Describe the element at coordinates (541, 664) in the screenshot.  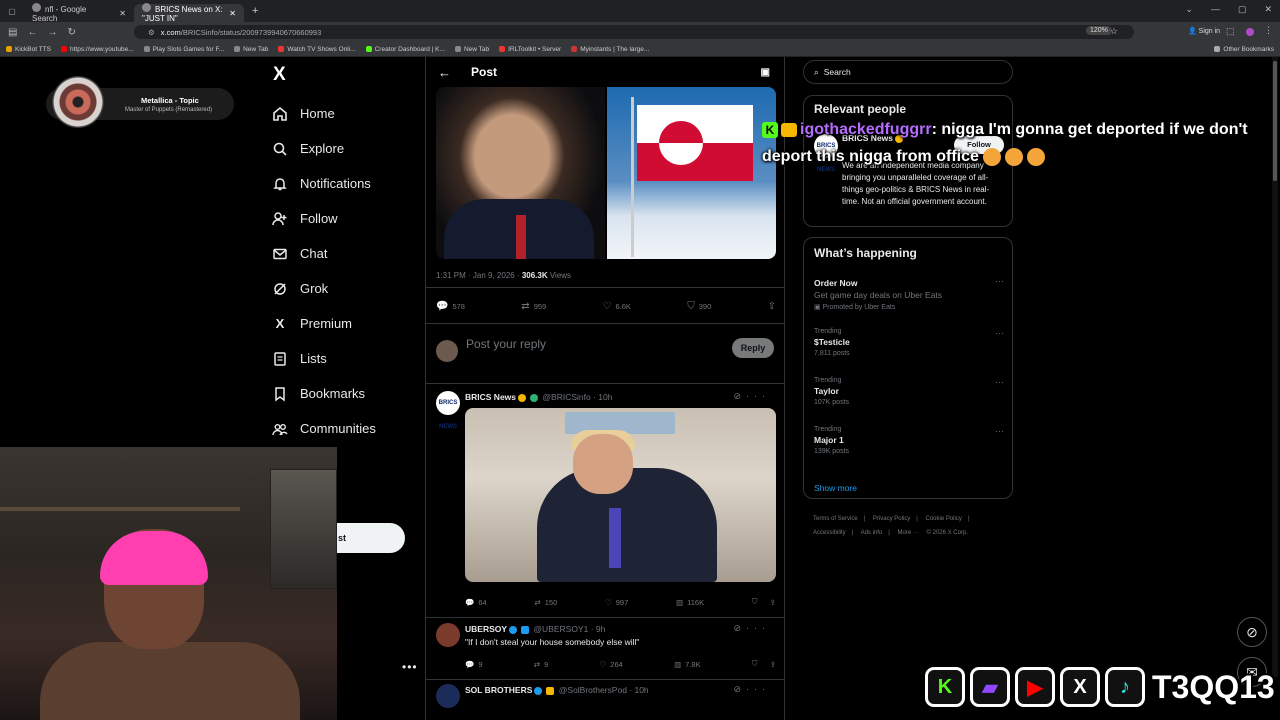
I see `repost-action: ⇄ 9` at that location.